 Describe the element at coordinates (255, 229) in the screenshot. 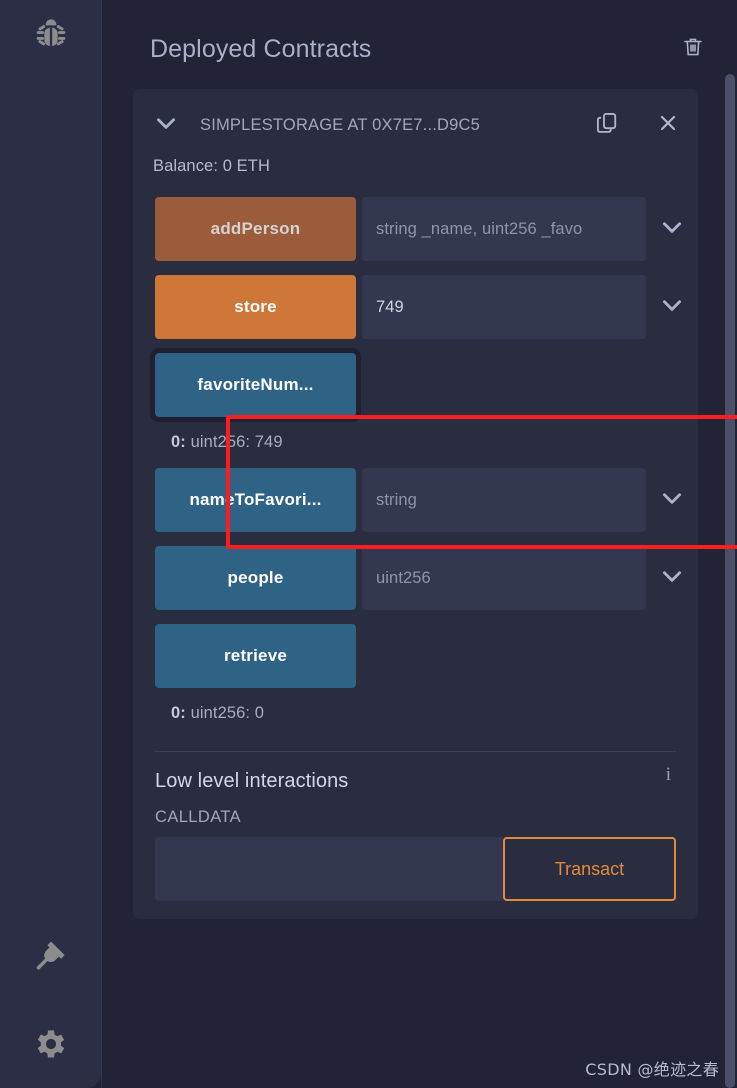

I see `function-button-addperson: addPerson` at that location.